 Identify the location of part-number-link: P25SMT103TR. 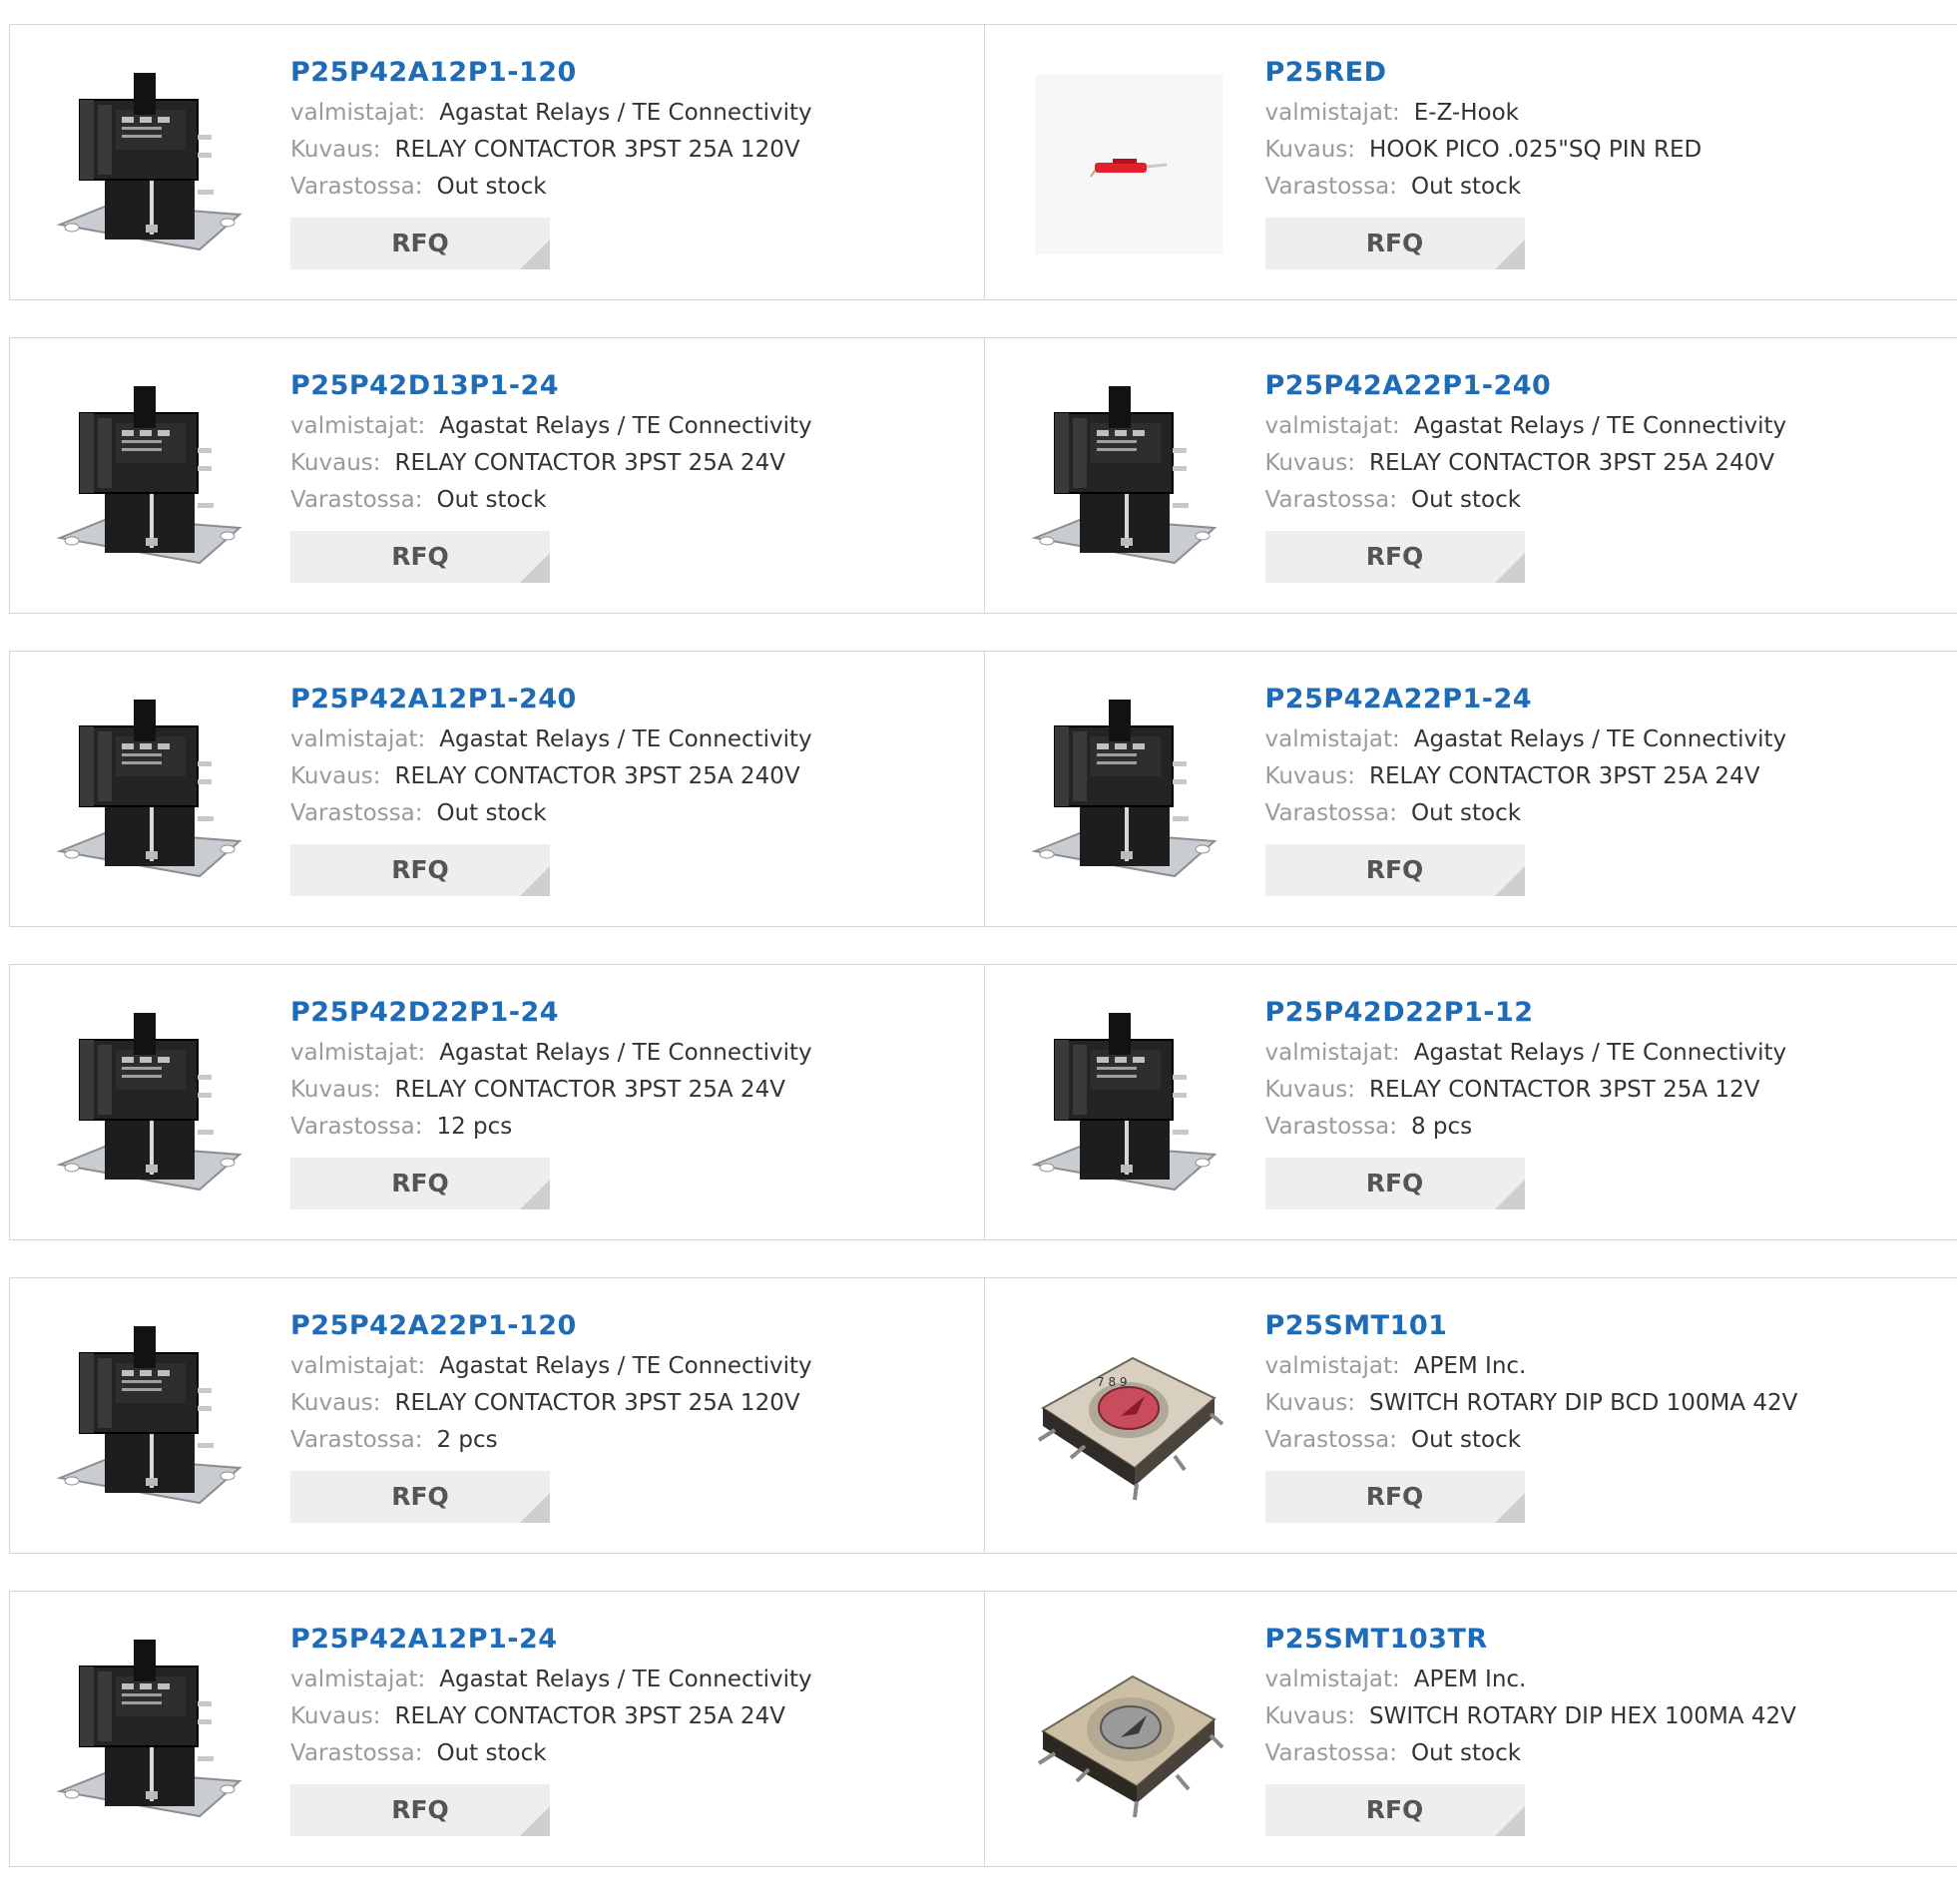
(1531, 1640).